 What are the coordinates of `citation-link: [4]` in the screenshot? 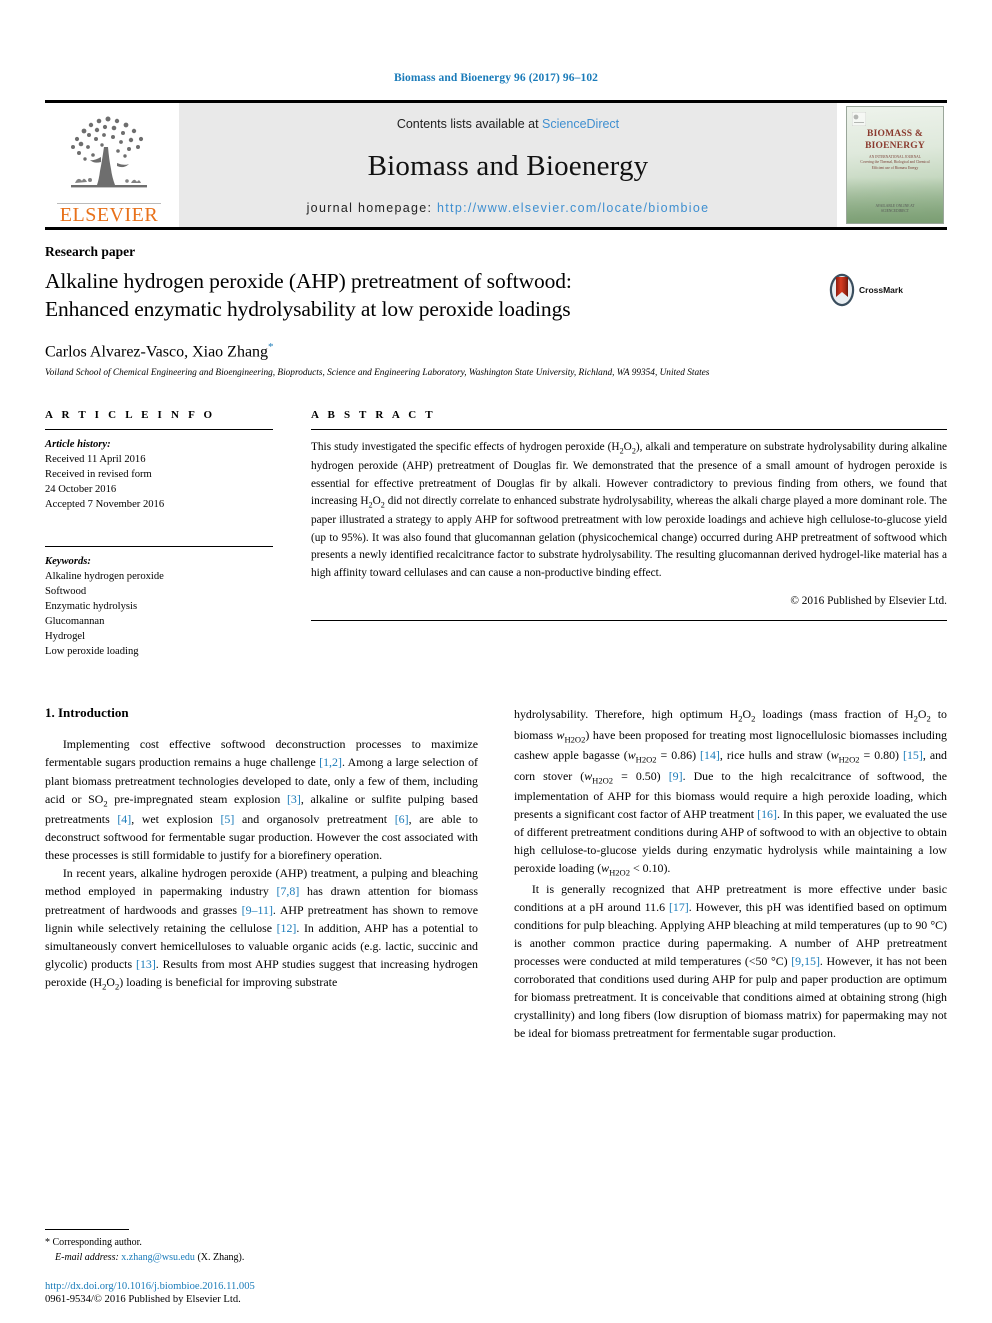 It's located at (124, 819).